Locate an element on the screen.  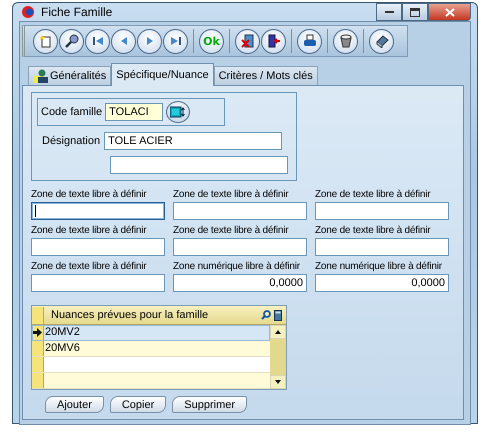
close-icon is located at coordinates (449, 12).